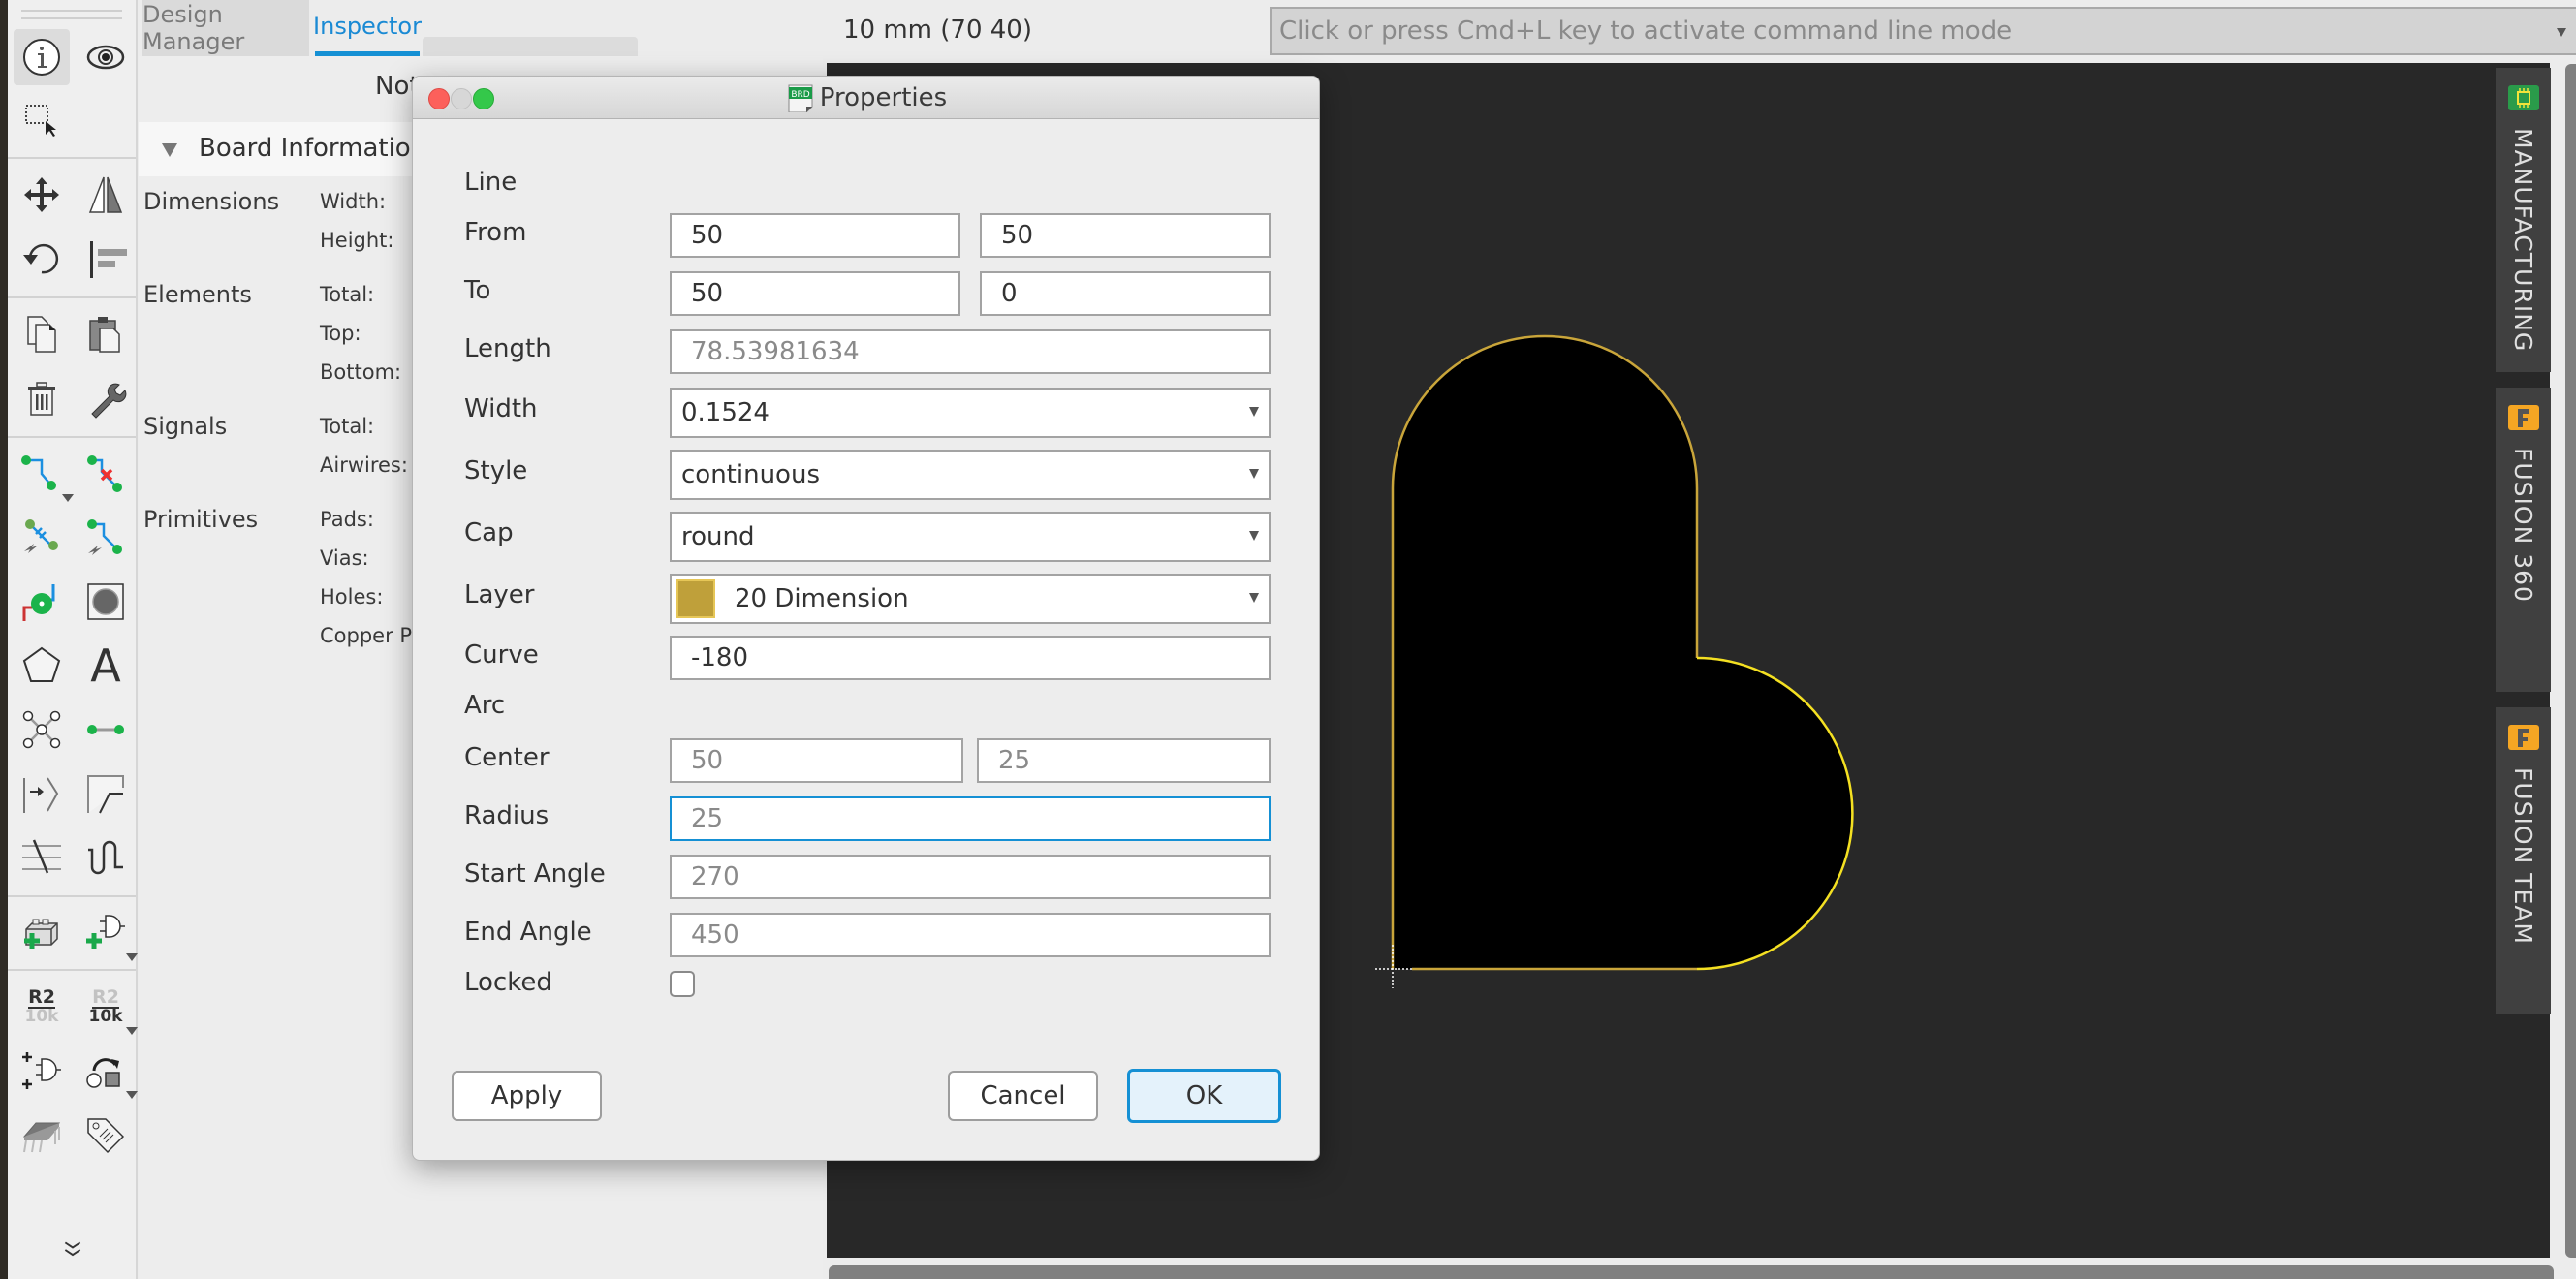 The width and height of the screenshot is (2576, 1279). What do you see at coordinates (106, 398) in the screenshot?
I see `change-button` at bounding box center [106, 398].